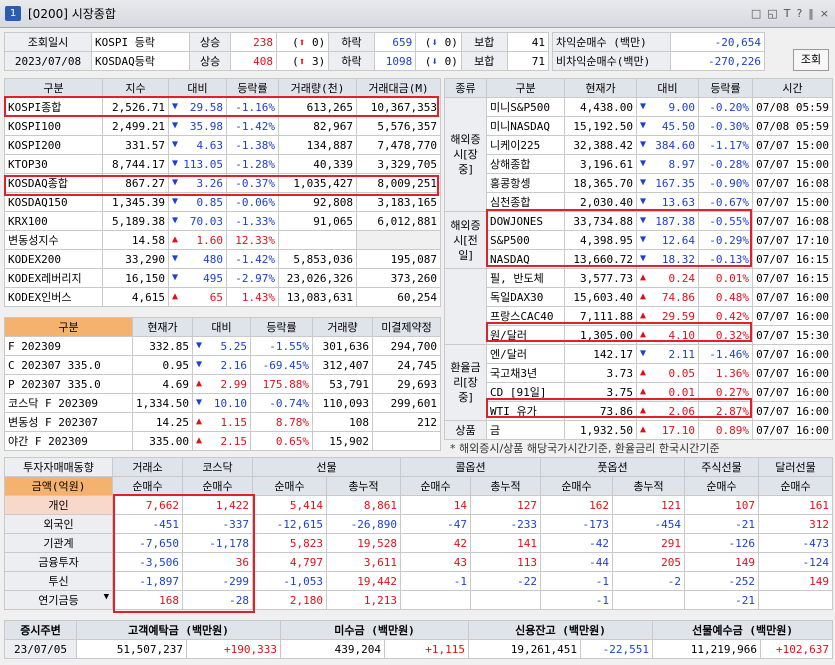 The width and height of the screenshot is (835, 665). Describe the element at coordinates (217, 543) in the screenshot. I see `investor-value: -1,178` at that location.